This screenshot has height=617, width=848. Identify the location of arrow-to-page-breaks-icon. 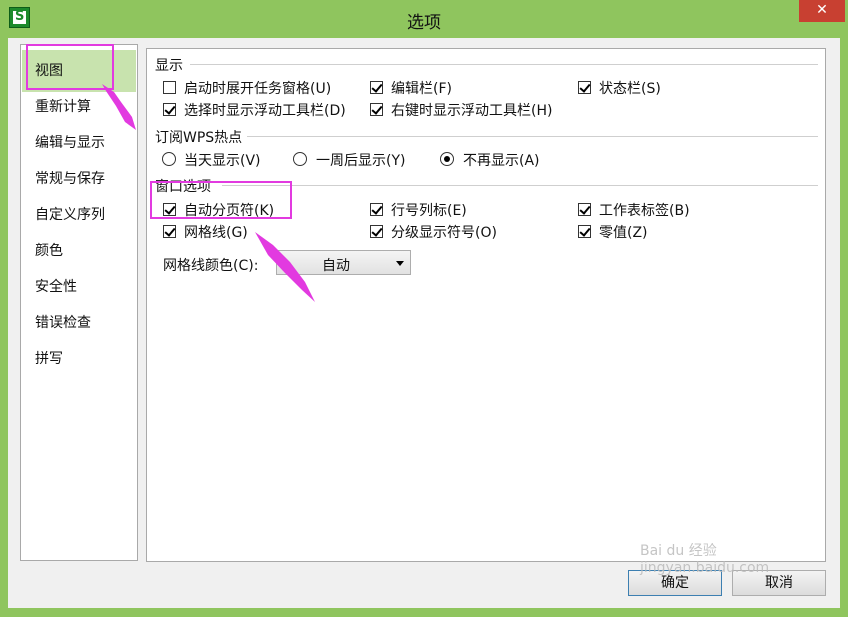
(285, 267).